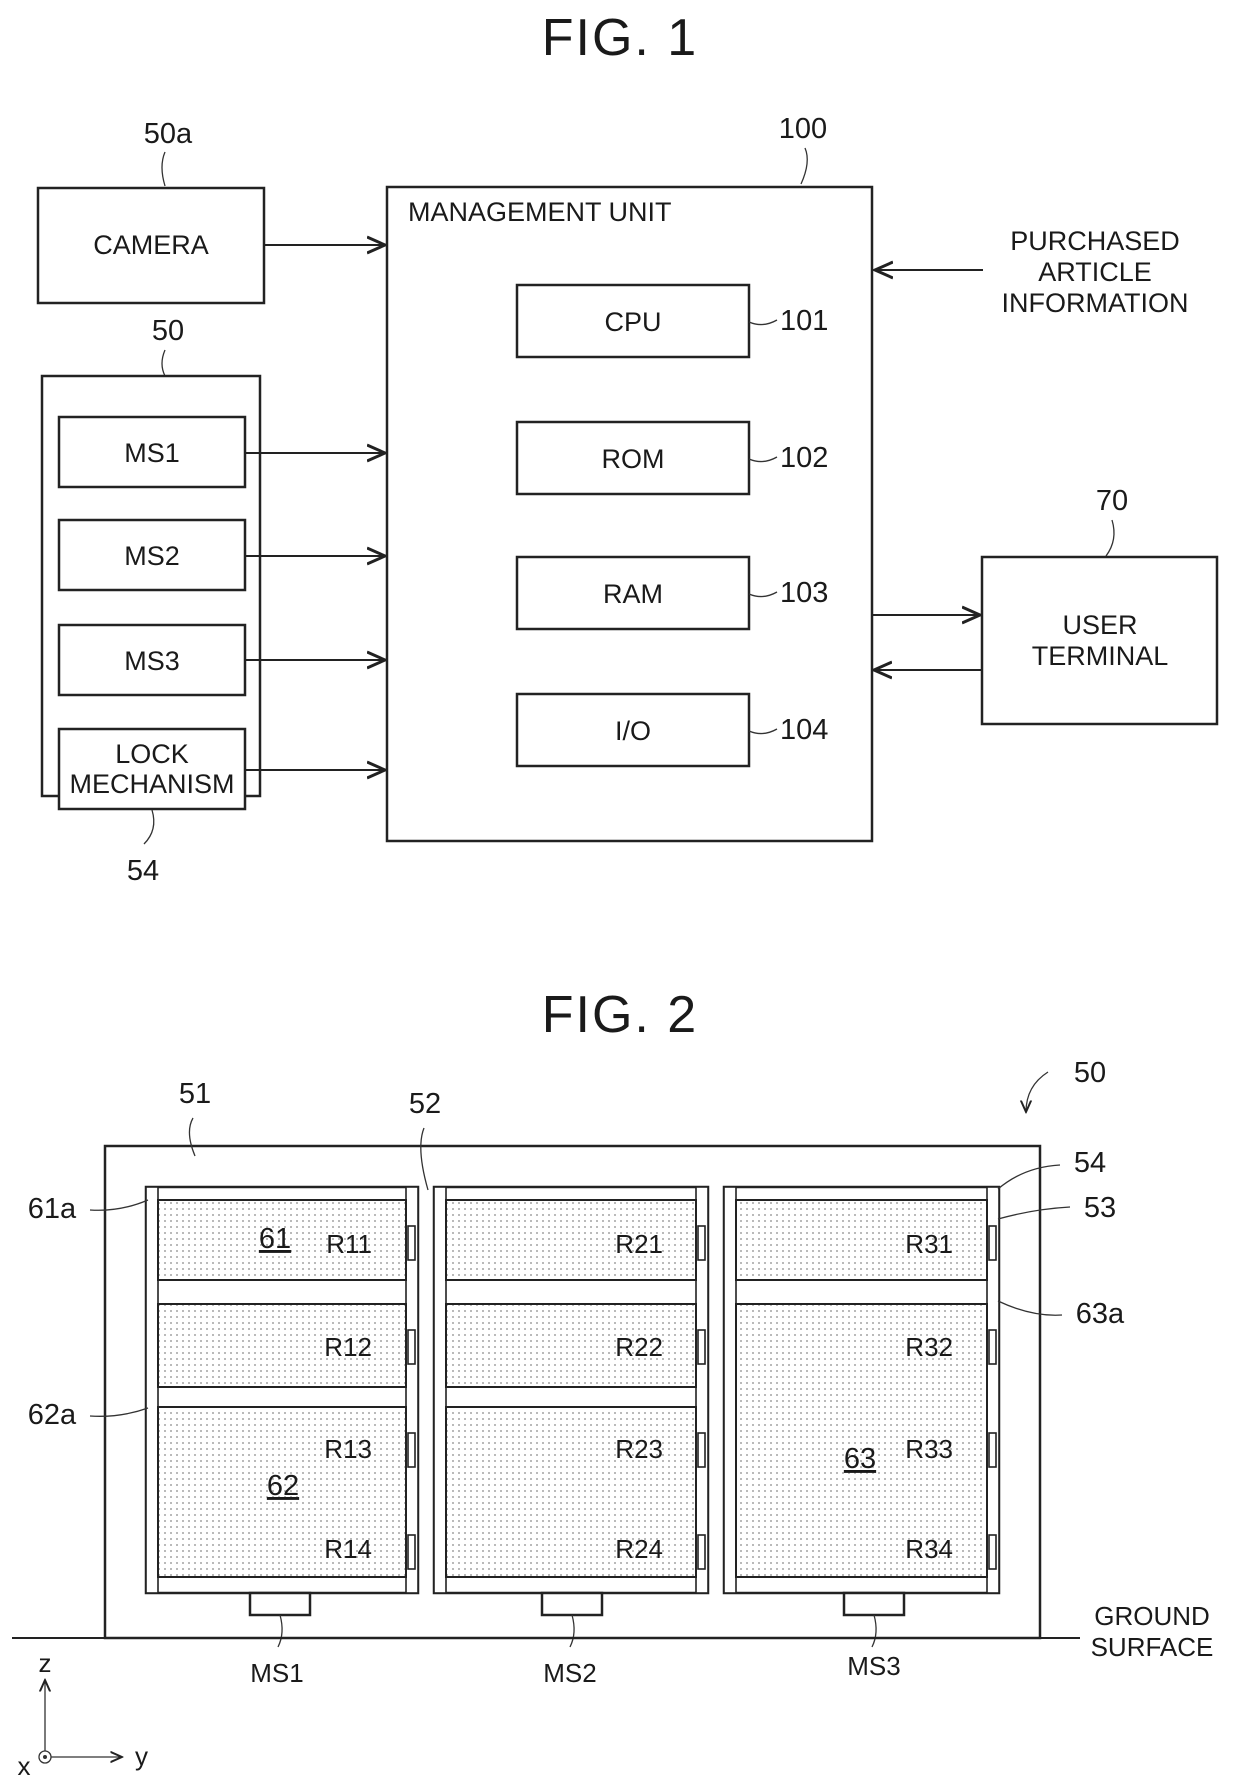 The width and height of the screenshot is (1240, 1787). Describe the element at coordinates (620, 1015) in the screenshot. I see `fig2-title: FIG. 2` at that location.